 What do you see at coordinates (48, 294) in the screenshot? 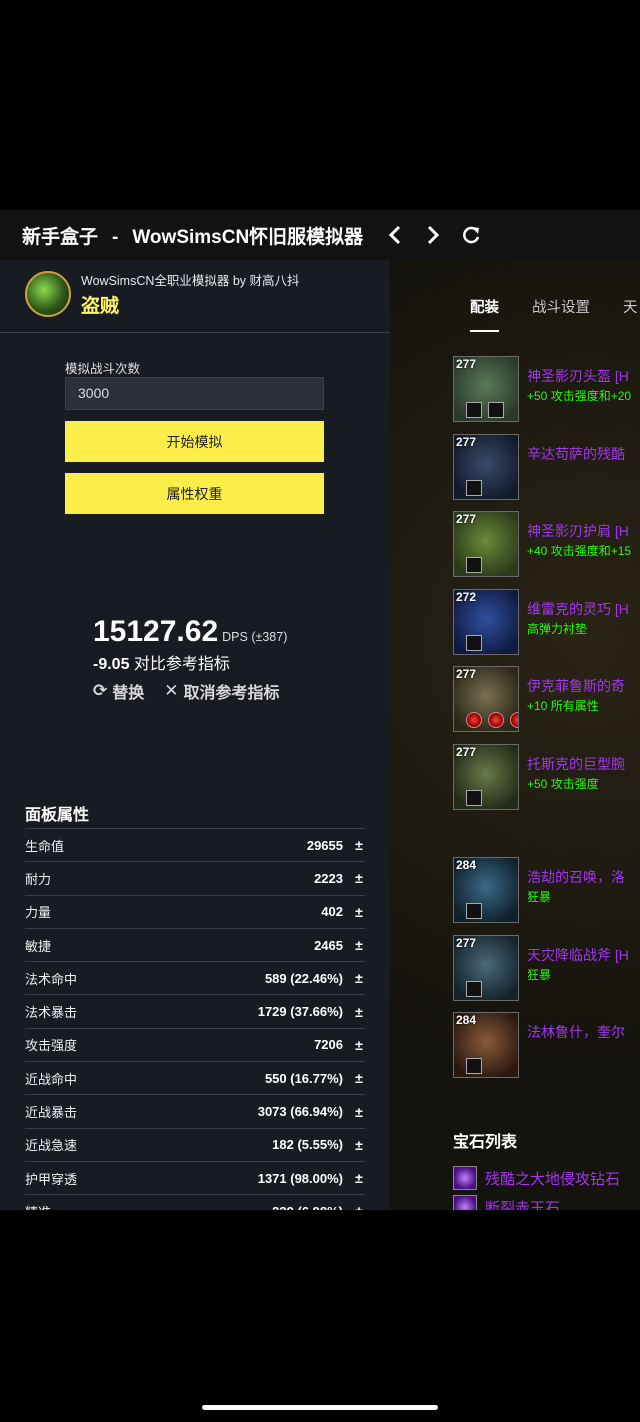
I see `rogue-class-logo-icon` at bounding box center [48, 294].